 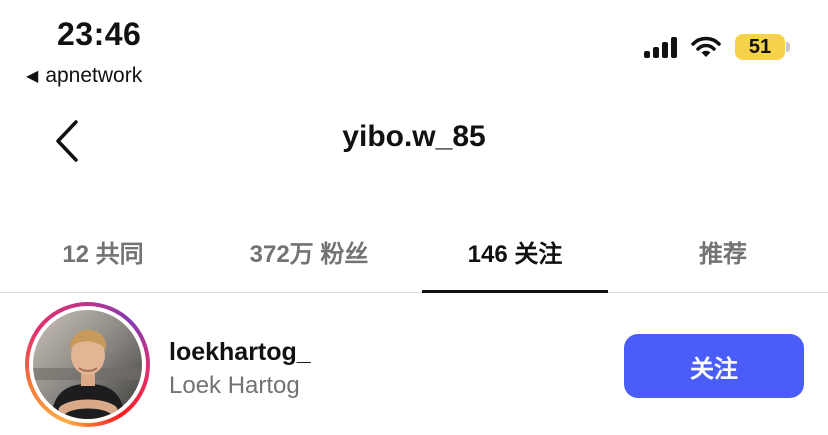 I want to click on story-ring, so click(x=87, y=364).